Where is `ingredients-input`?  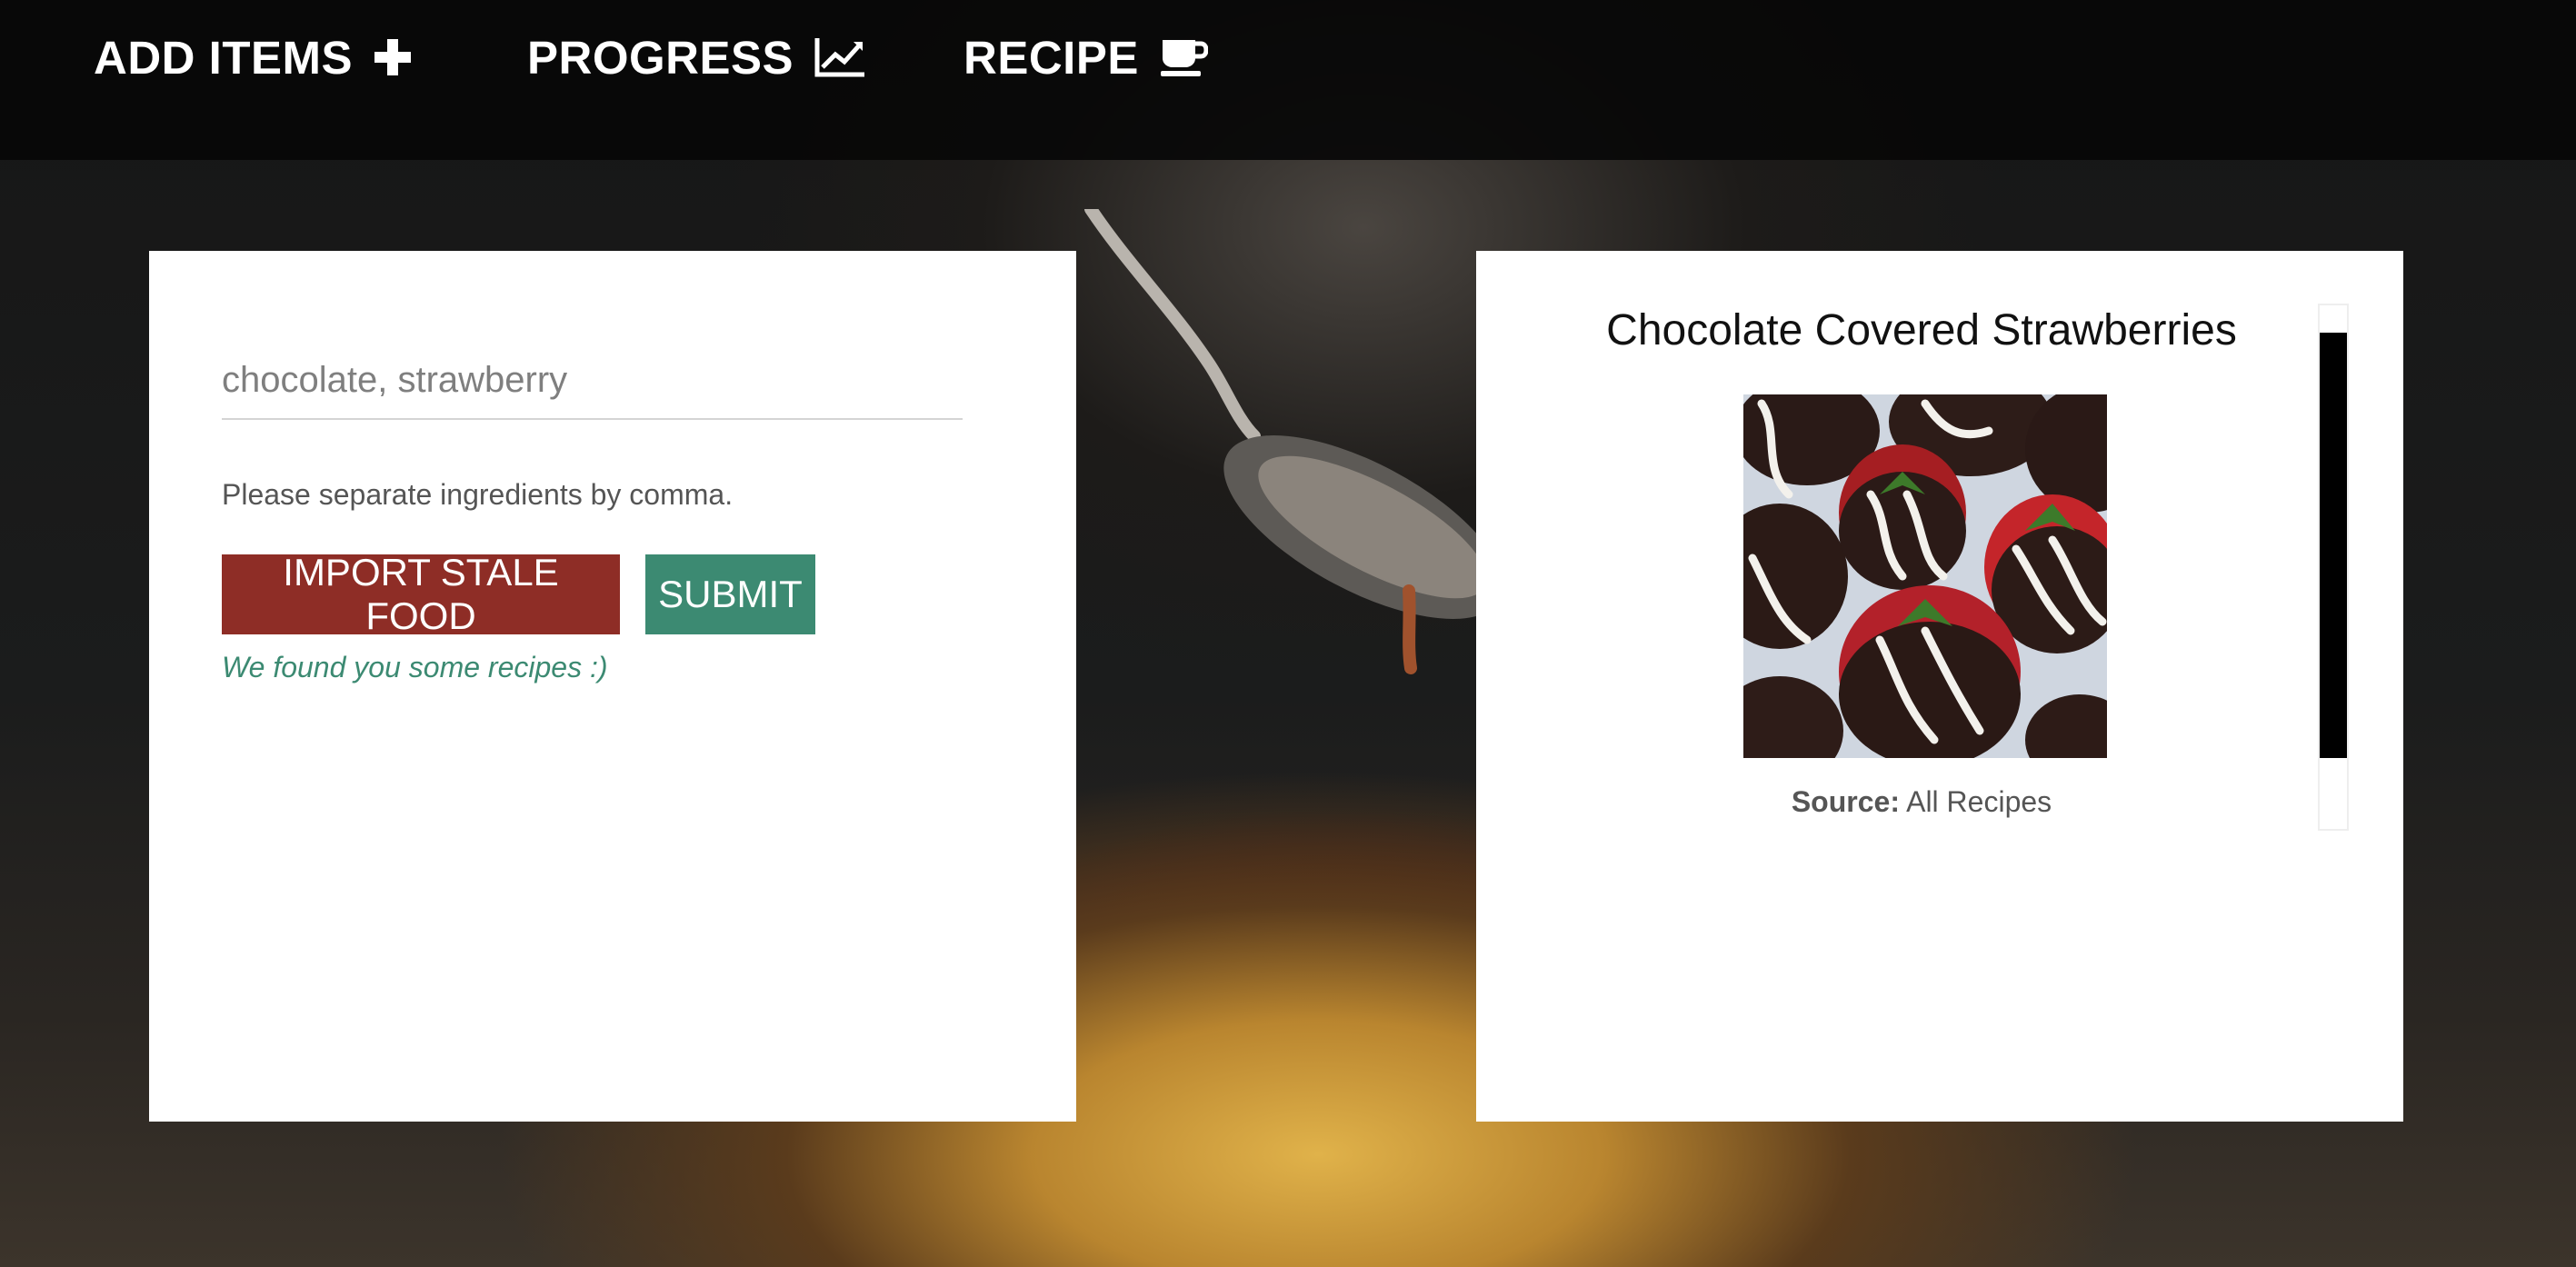
ingredients-input is located at coordinates (592, 381).